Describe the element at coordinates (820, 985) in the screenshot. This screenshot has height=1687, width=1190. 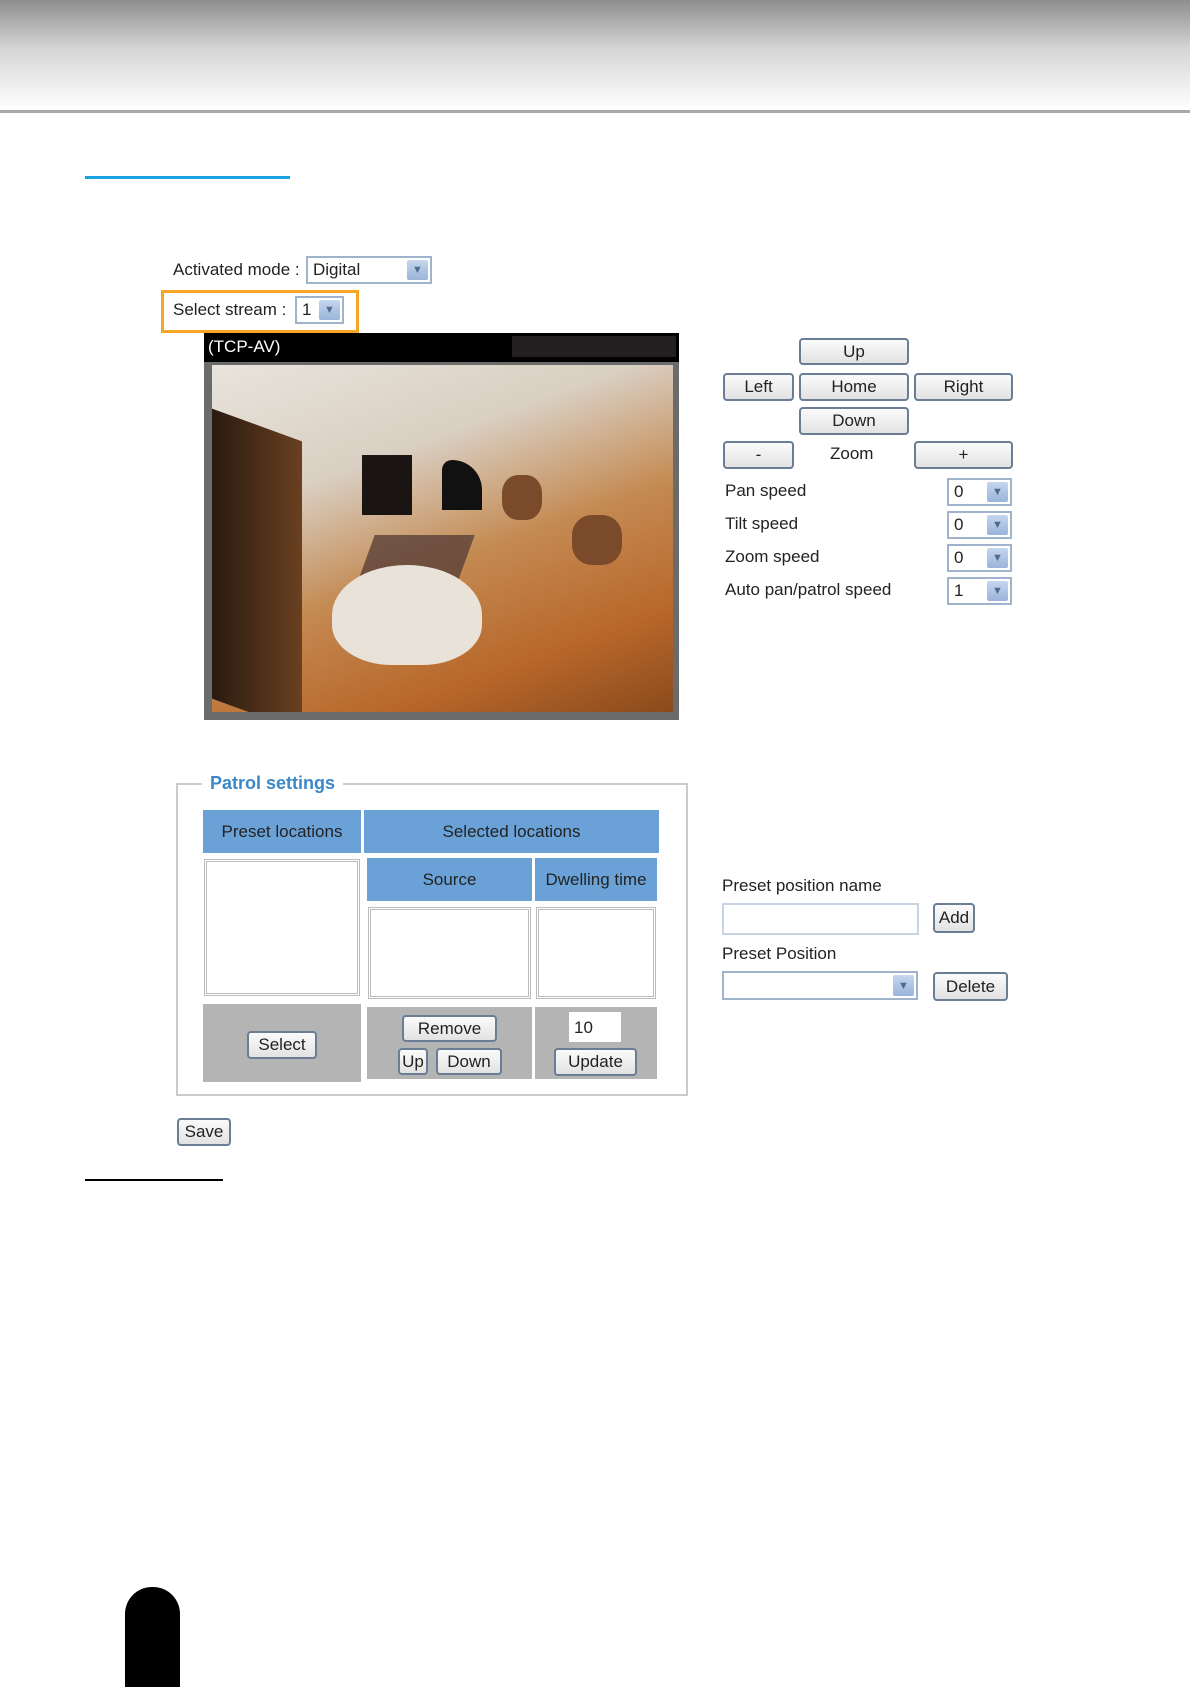
I see `preset-position-select: ▼` at that location.